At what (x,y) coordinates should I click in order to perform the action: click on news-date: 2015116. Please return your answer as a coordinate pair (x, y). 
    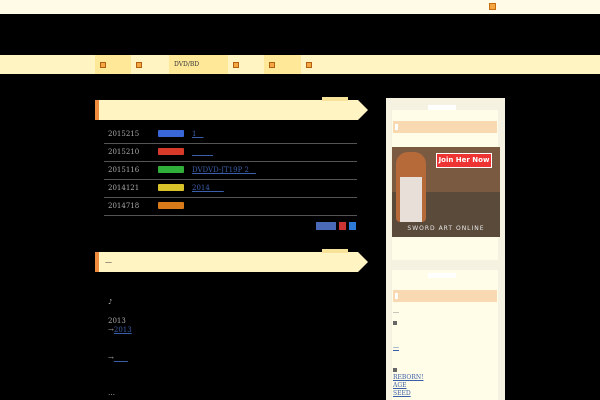
    Looking at the image, I should click on (124, 170).